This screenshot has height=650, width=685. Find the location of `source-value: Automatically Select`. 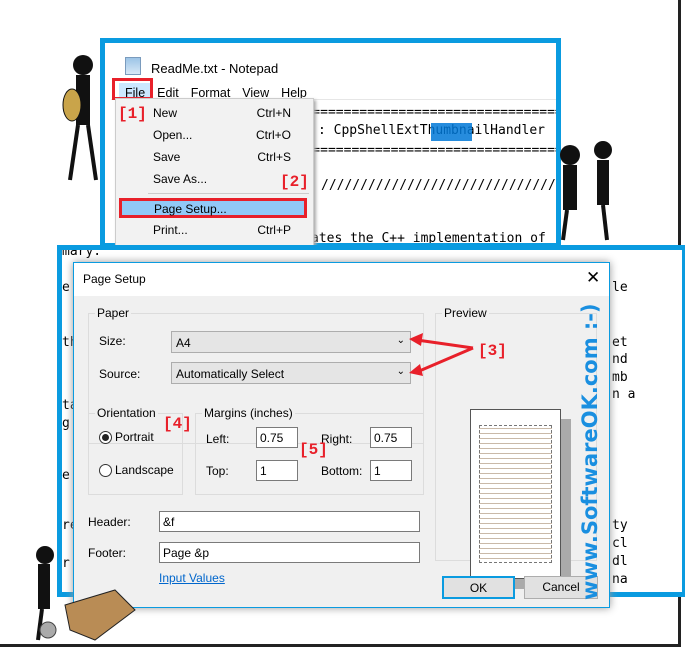

source-value: Automatically Select is located at coordinates (230, 374).